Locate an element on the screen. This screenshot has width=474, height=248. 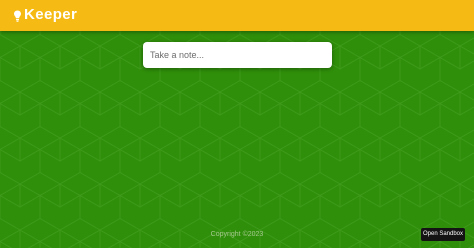
page-footer: Copyright ©2023 is located at coordinates (237, 234).